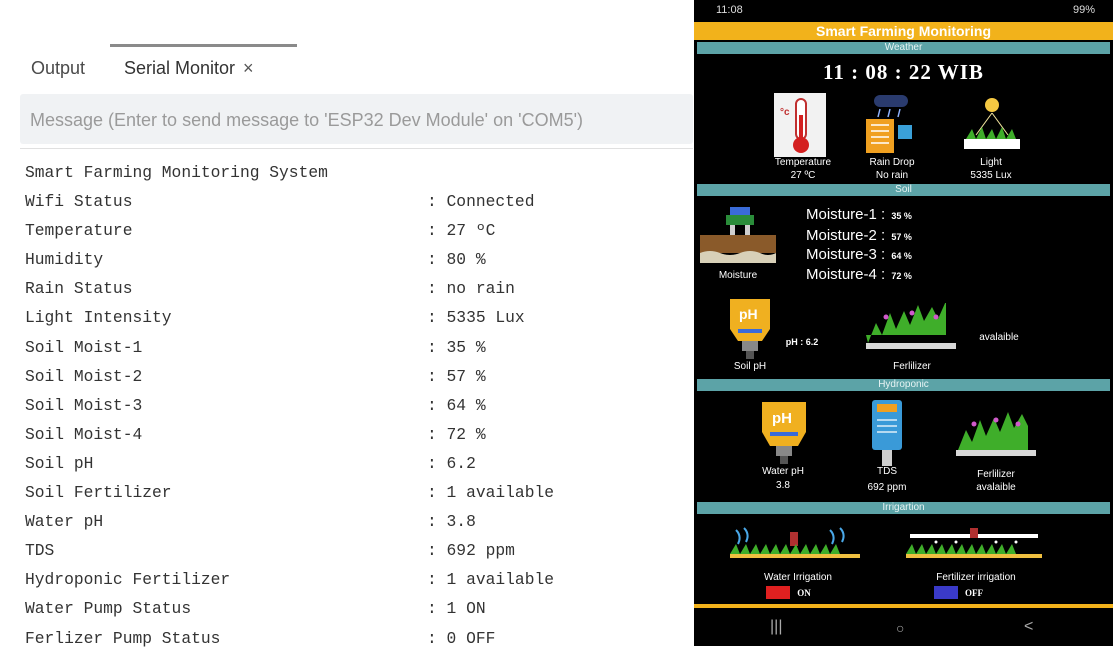 The image size is (1113, 653). Describe the element at coordinates (996, 434) in the screenshot. I see `hydroponic-fertilizer-icon` at that location.